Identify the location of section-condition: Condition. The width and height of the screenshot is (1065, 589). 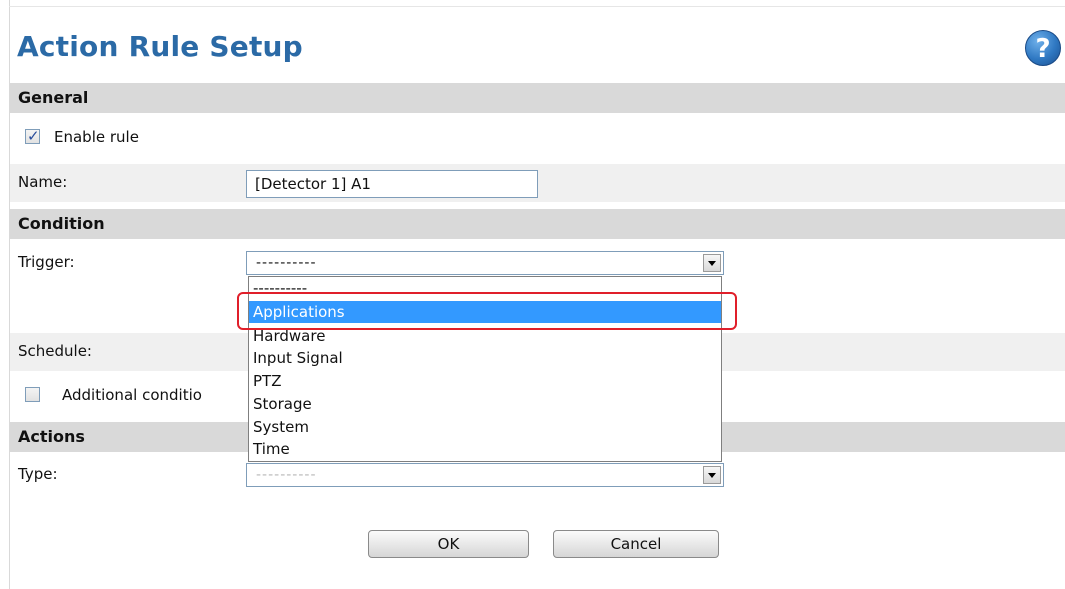
(537, 224).